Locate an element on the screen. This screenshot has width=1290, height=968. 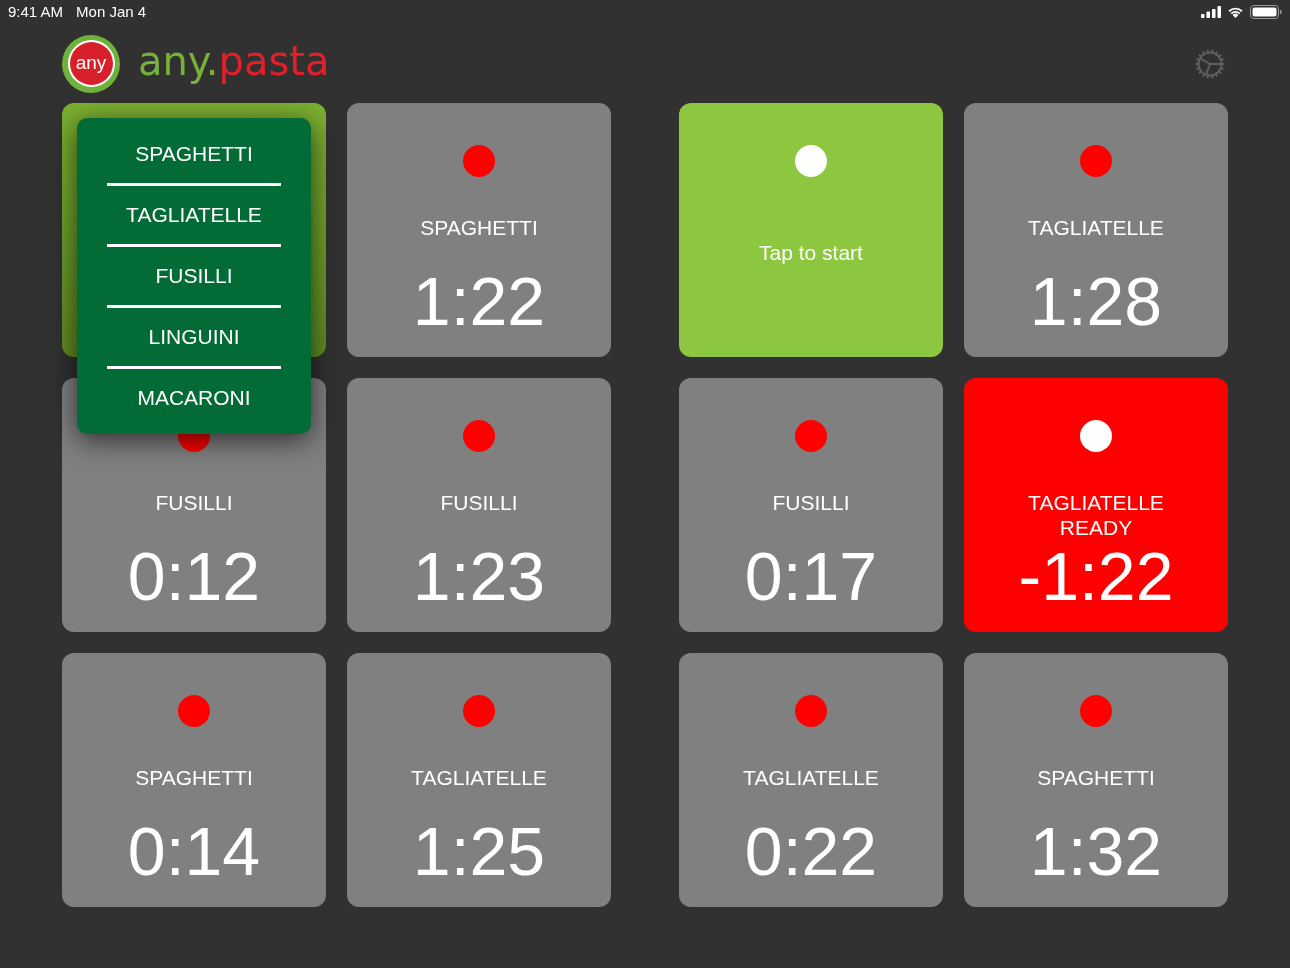
timer-text: 0:22 is located at coordinates (811, 851).